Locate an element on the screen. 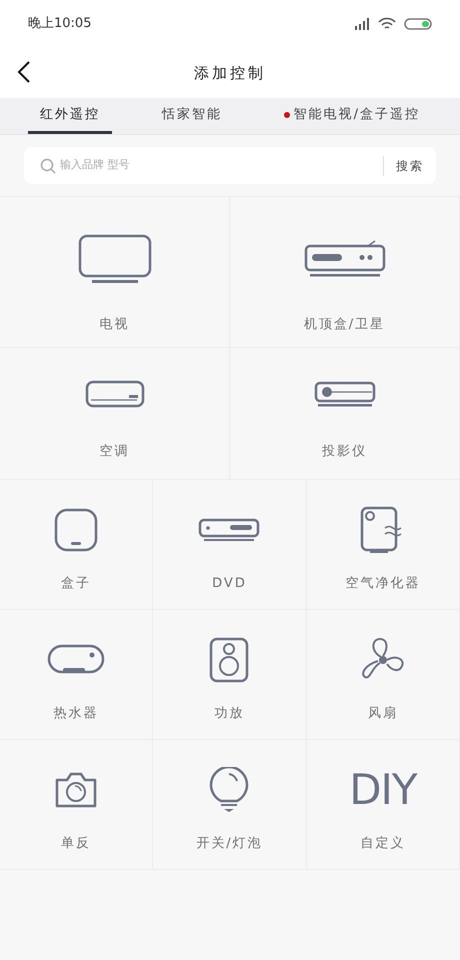 Image resolution: width=460 pixels, height=960 pixels. speaker-icon is located at coordinates (229, 660).